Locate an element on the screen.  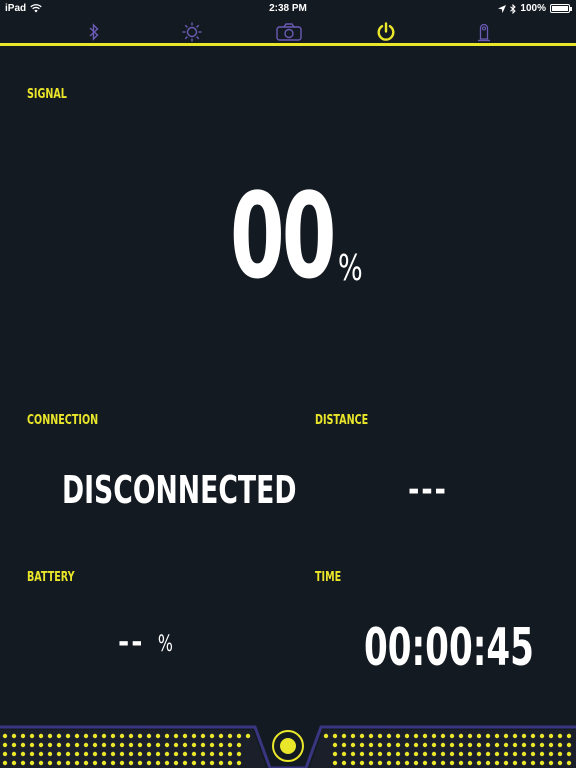
battery-status-icon is located at coordinates (561, 8).